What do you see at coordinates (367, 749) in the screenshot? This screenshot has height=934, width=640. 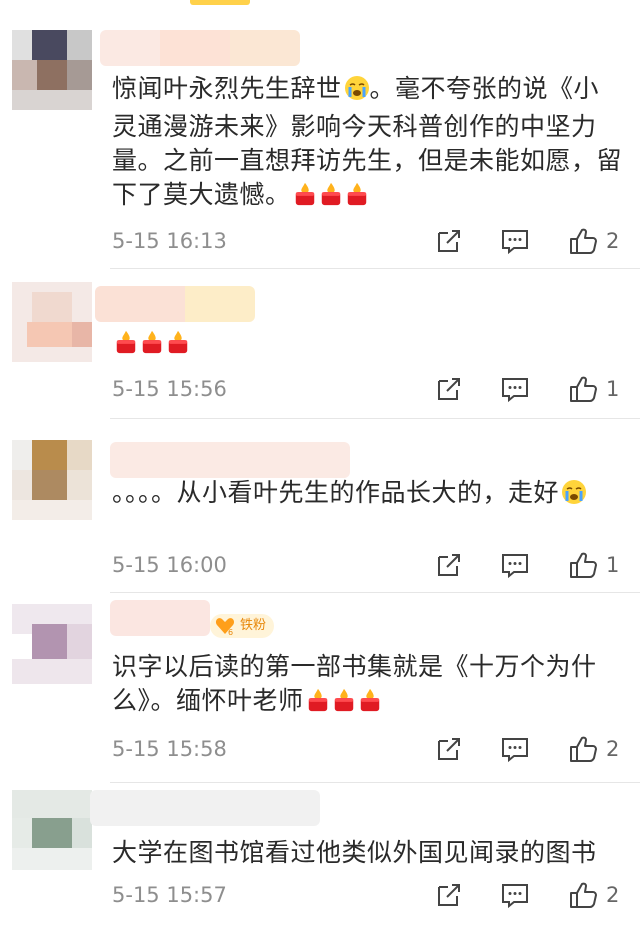 I see `comment-meta: 5-15 15:58 2` at bounding box center [367, 749].